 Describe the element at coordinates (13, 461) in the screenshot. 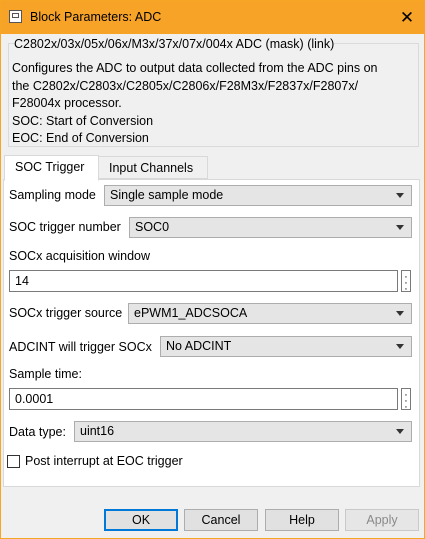

I see `post-interrupt-checkbox` at that location.